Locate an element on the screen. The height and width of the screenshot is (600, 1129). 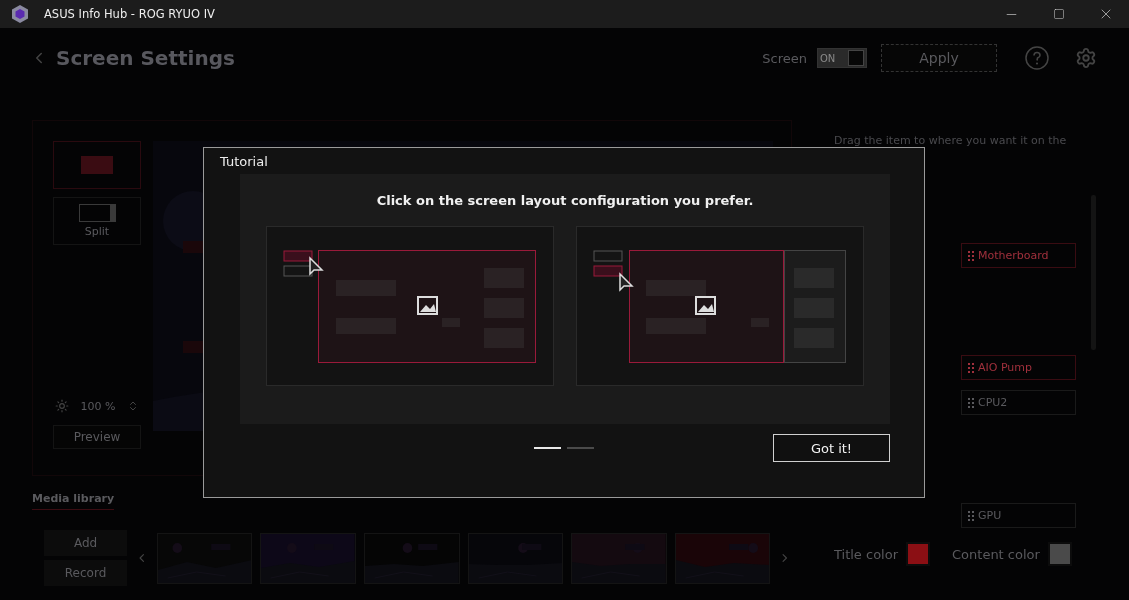
media-button: Record is located at coordinates (86, 573).